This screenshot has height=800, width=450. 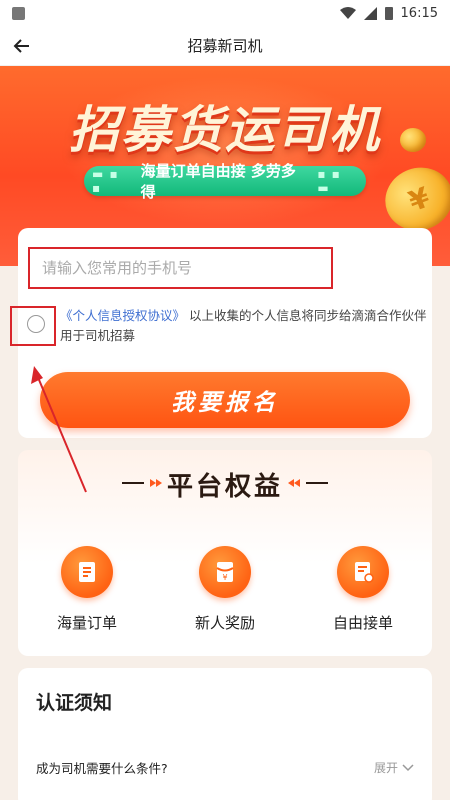 I want to click on faq-item: 成为司机需要什么条件? 展开, so click(x=225, y=767).